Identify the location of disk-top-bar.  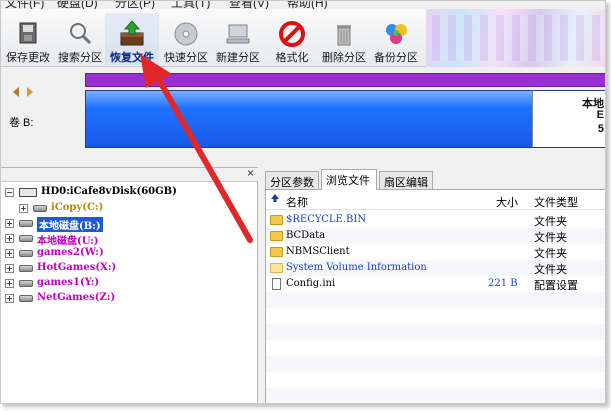
(345, 80).